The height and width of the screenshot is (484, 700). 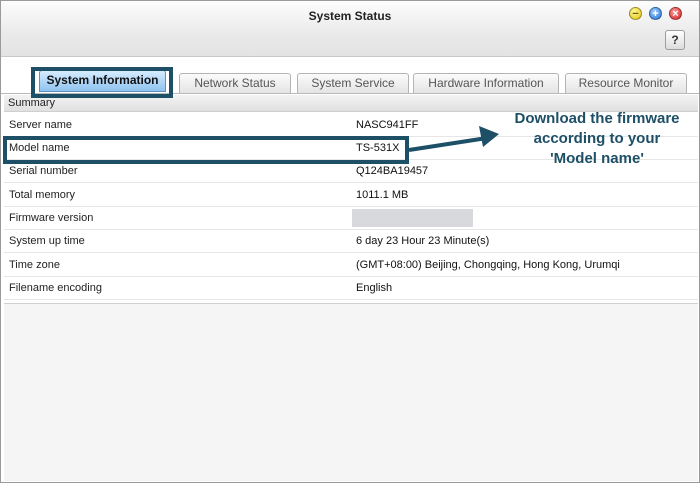 I want to click on window-title: System Status, so click(x=350, y=16).